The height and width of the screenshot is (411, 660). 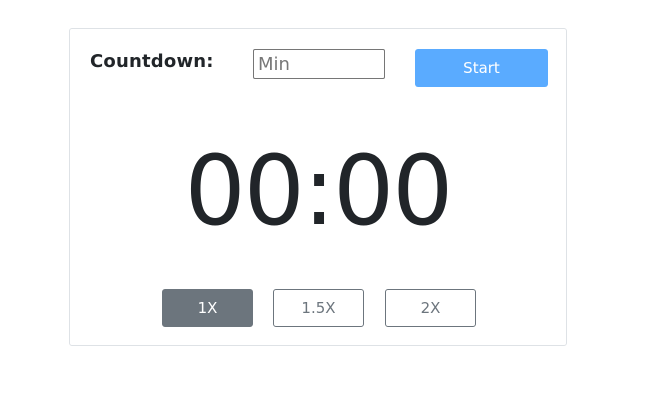 I want to click on timer-display: 00:00, so click(x=319, y=191).